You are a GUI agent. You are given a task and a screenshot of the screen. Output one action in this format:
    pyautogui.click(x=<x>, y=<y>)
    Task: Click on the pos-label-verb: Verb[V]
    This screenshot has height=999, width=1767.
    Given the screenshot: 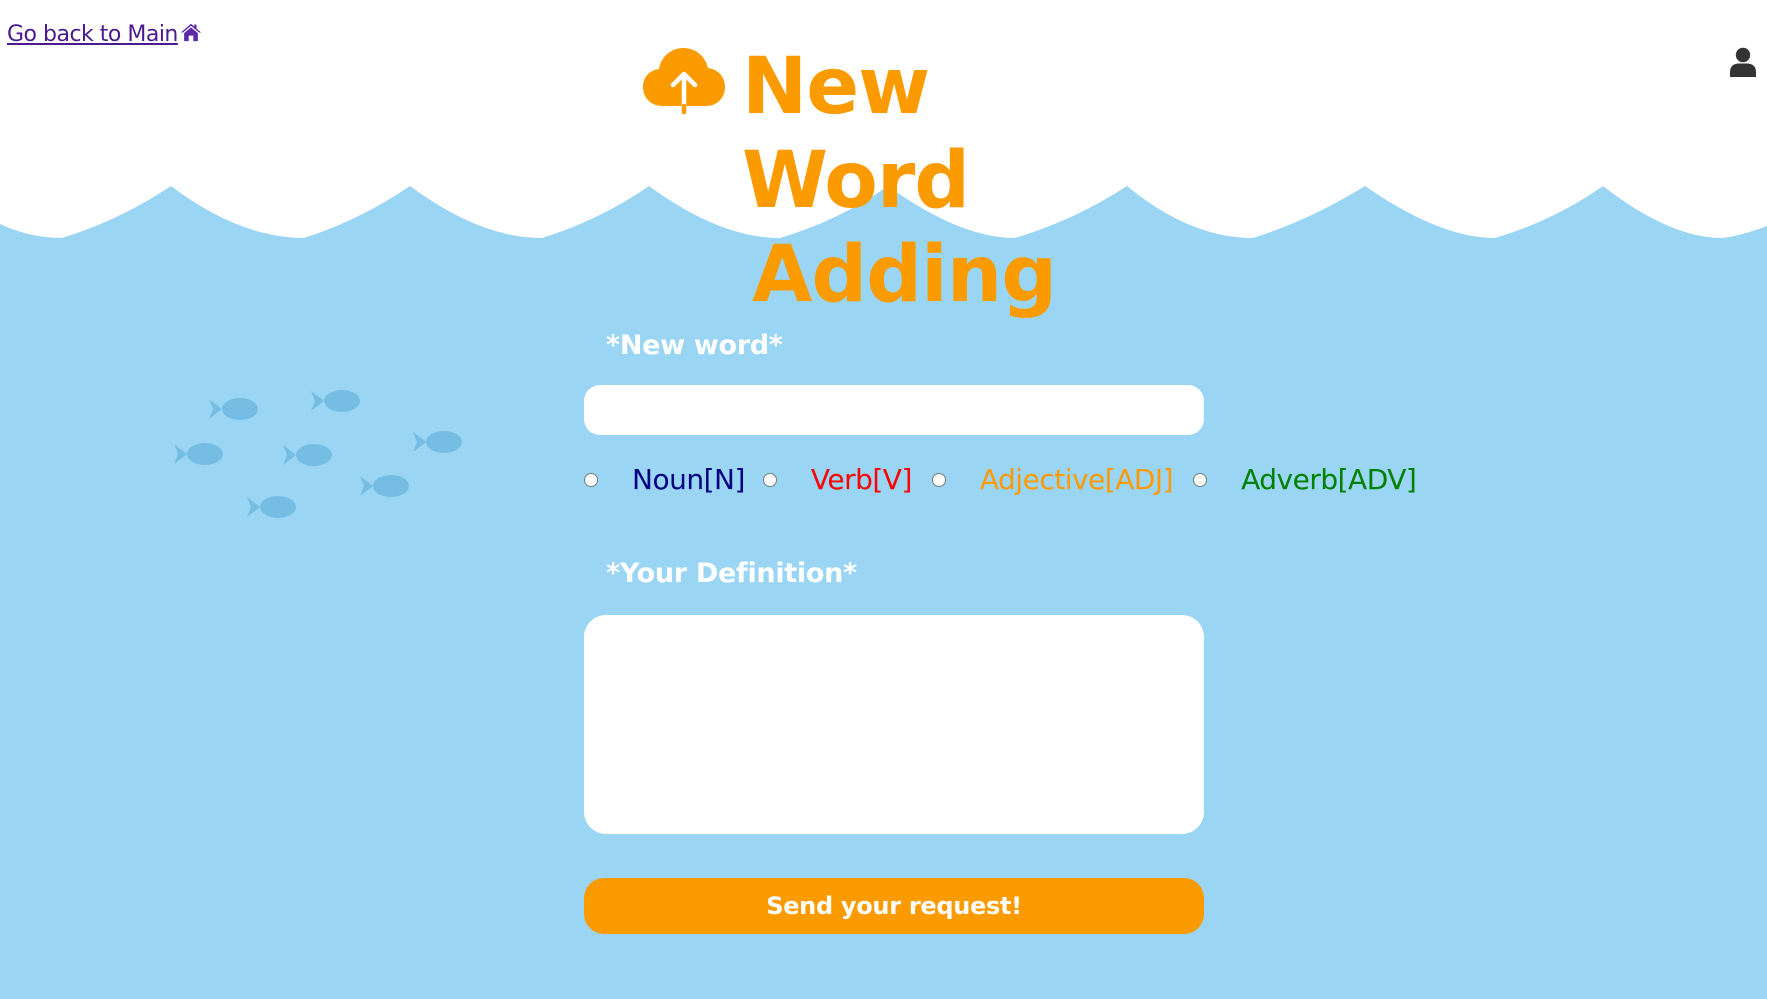 What is the action you would take?
    pyautogui.click(x=862, y=479)
    